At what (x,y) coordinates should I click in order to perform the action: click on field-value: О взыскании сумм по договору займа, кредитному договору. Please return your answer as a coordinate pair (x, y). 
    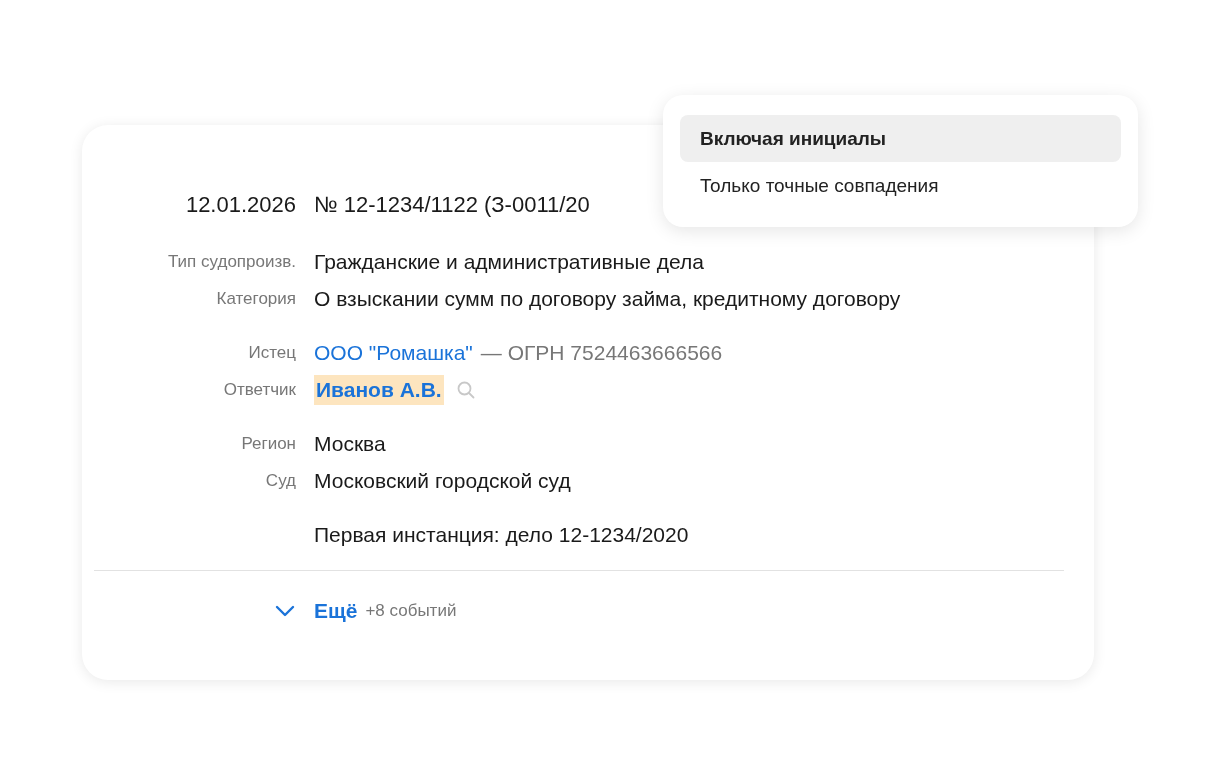
    Looking at the image, I should click on (607, 299).